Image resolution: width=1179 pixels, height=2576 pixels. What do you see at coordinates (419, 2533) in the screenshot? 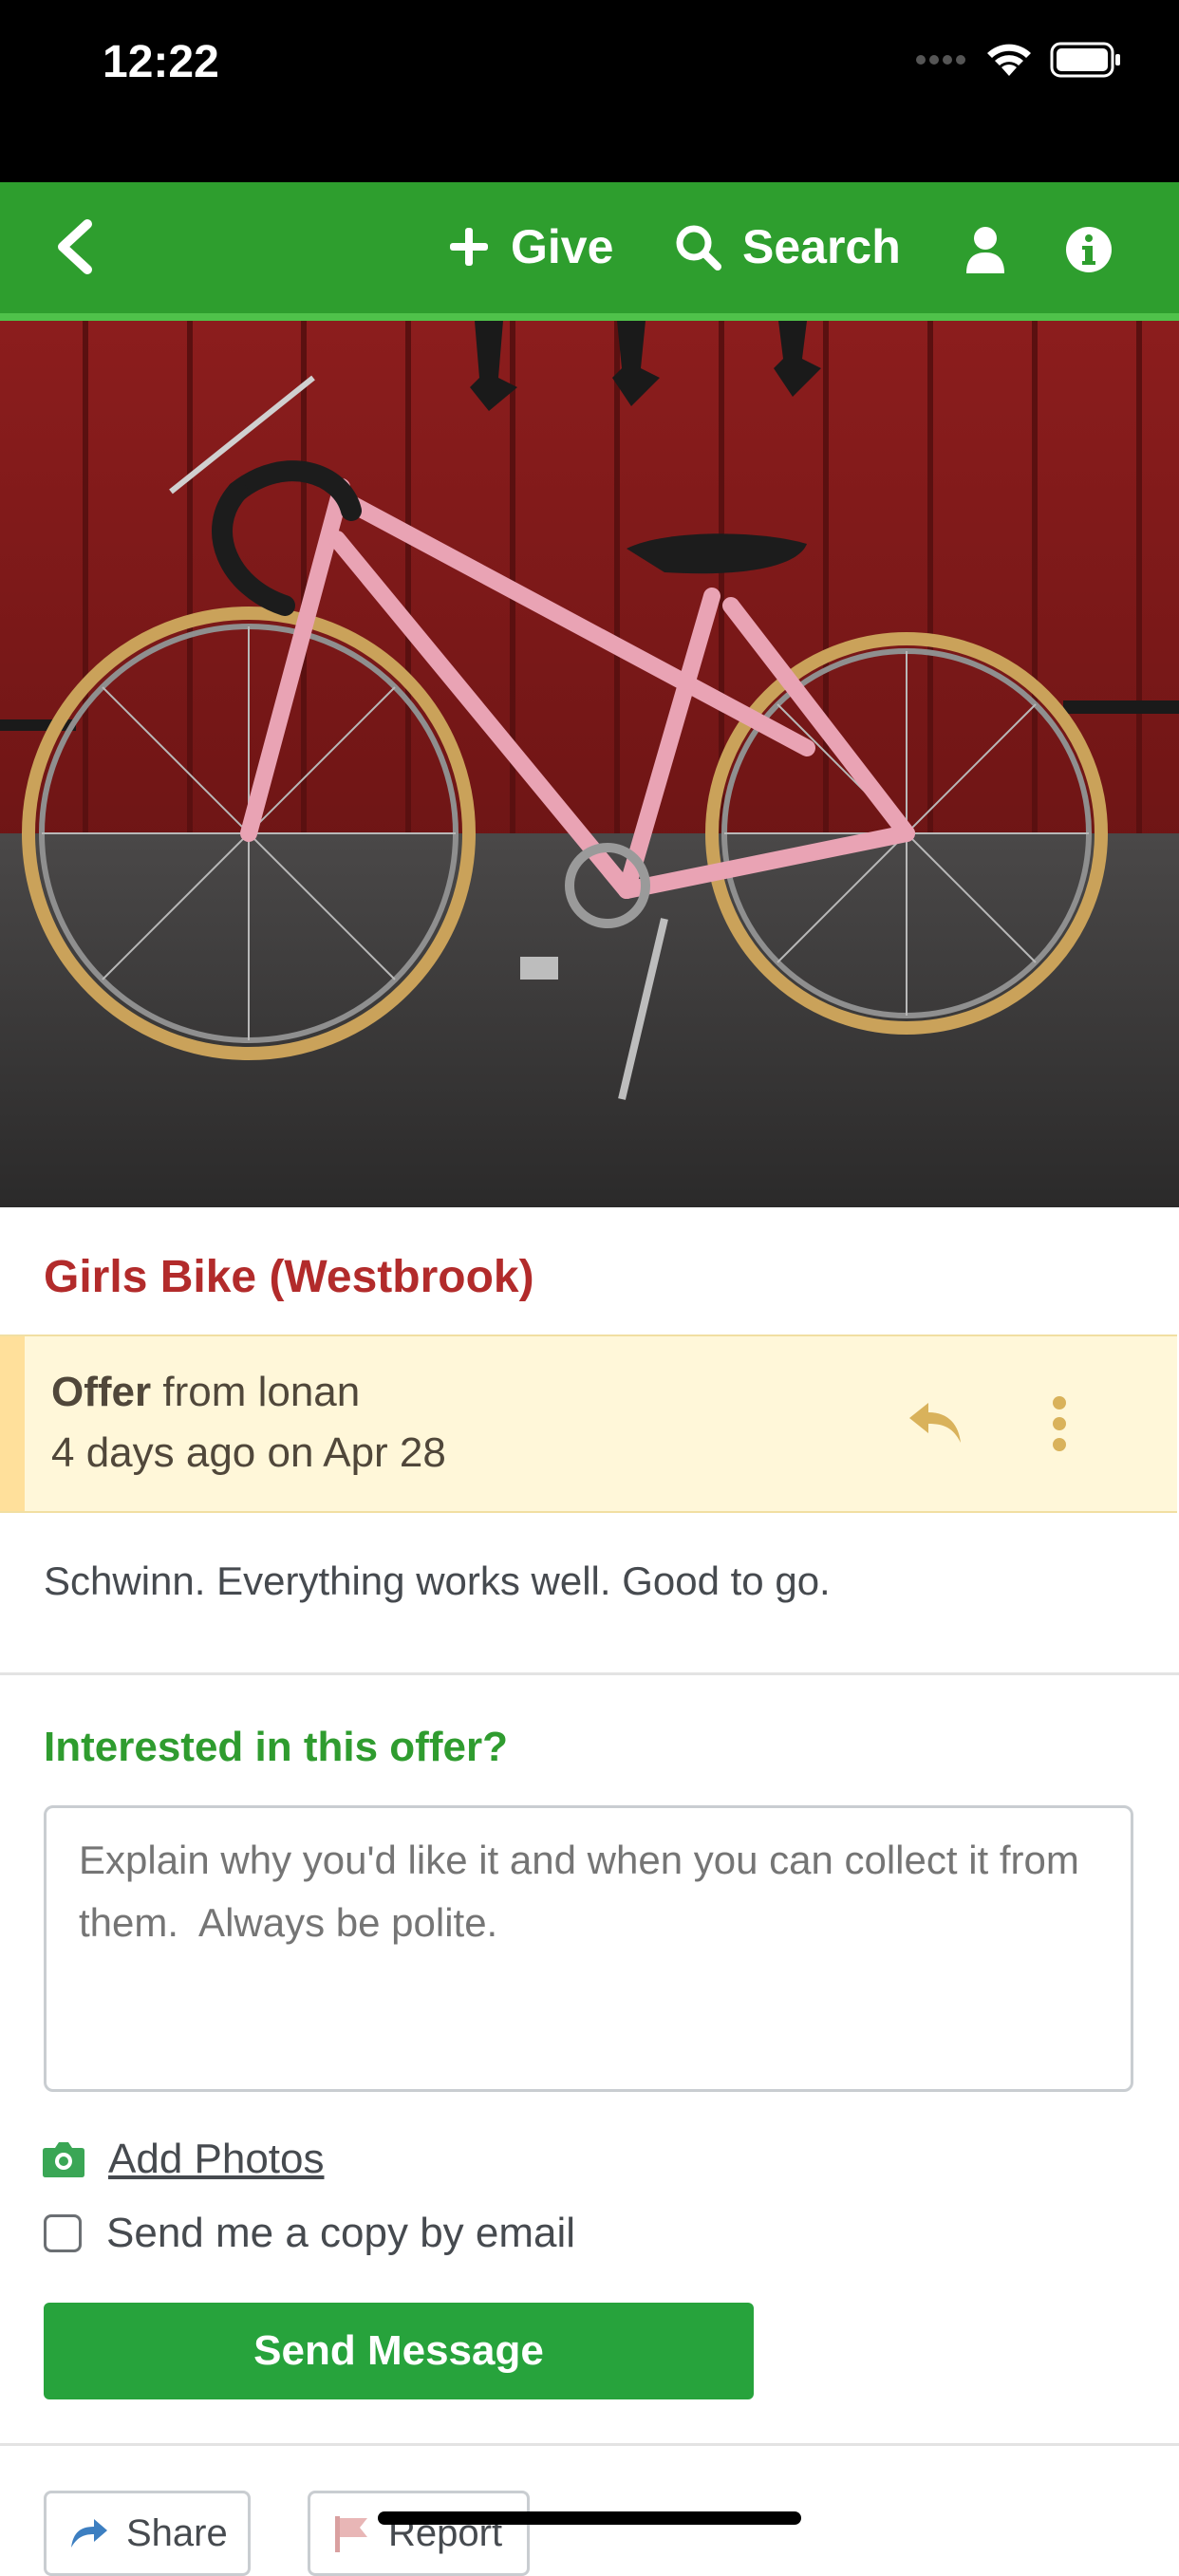
I see `report-button: Report` at bounding box center [419, 2533].